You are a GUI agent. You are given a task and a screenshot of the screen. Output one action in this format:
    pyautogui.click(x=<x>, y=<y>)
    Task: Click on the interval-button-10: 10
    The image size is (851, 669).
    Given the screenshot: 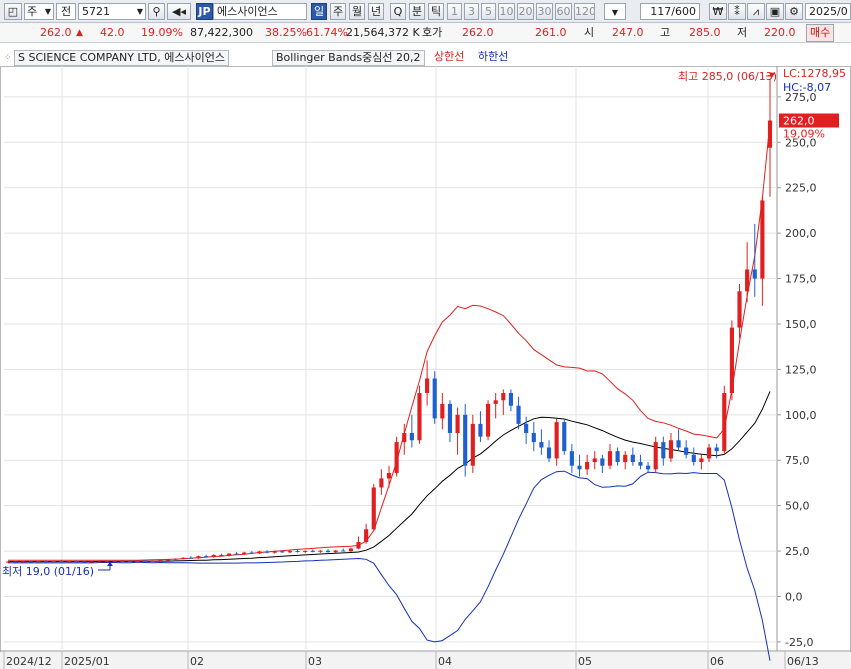 What is the action you would take?
    pyautogui.click(x=506, y=11)
    